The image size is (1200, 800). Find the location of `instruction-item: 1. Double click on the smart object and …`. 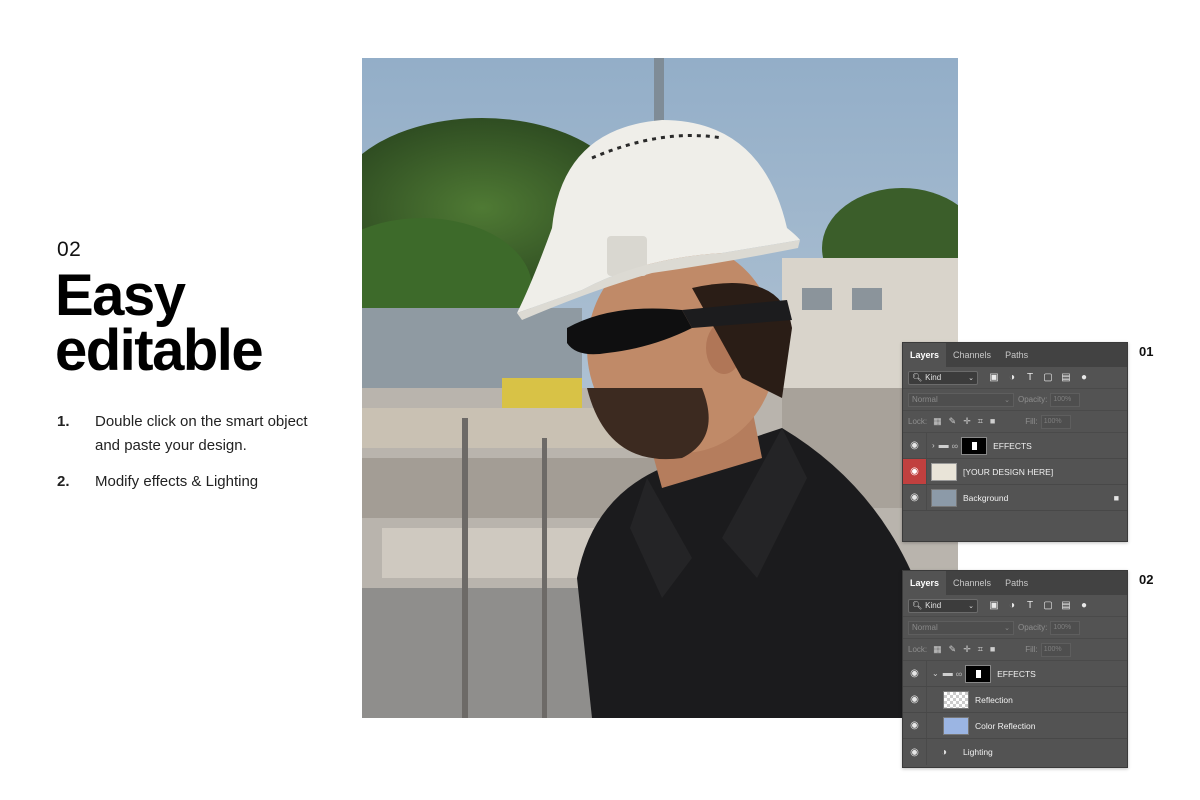

instruction-item: 1. Double click on the smart object and … is located at coordinates (187, 434).